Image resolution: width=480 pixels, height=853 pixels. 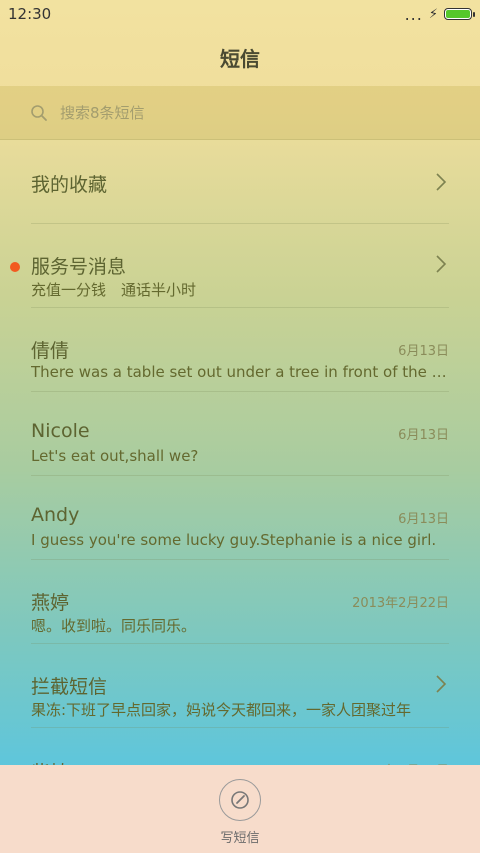 What do you see at coordinates (114, 290) in the screenshot?
I see `message-preview: 充值一分钱 通话半小时` at bounding box center [114, 290].